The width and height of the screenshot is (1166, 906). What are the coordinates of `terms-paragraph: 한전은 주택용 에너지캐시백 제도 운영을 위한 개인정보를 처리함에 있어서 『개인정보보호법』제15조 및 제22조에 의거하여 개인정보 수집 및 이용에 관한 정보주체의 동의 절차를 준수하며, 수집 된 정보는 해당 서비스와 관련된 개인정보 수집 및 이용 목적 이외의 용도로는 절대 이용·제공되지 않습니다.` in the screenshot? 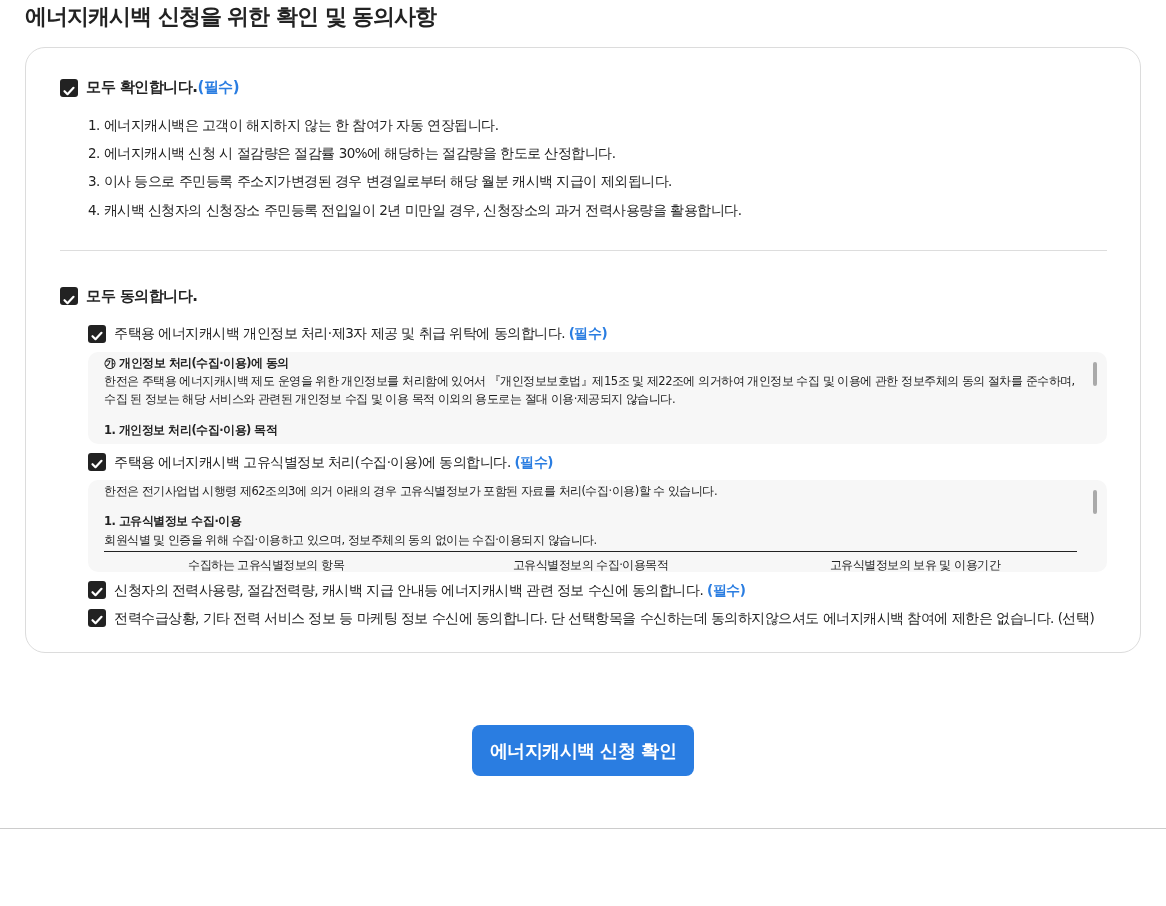 It's located at (590, 391).